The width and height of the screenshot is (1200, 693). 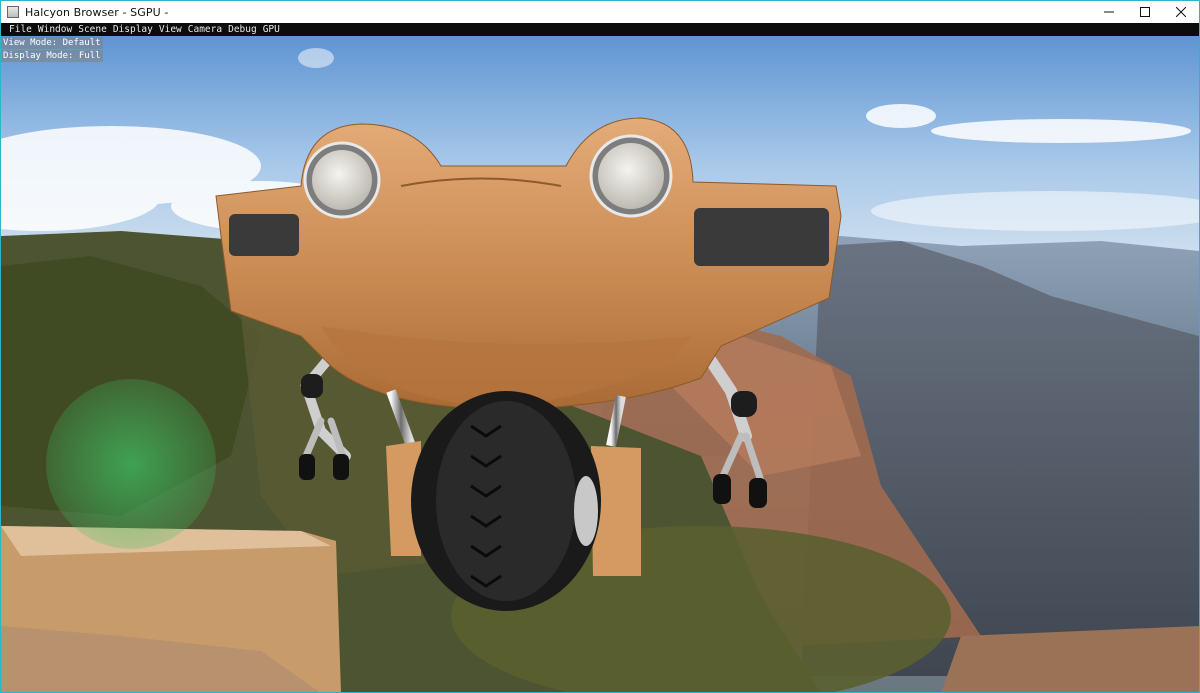 What do you see at coordinates (264, 235) in the screenshot?
I see `left-grille` at bounding box center [264, 235].